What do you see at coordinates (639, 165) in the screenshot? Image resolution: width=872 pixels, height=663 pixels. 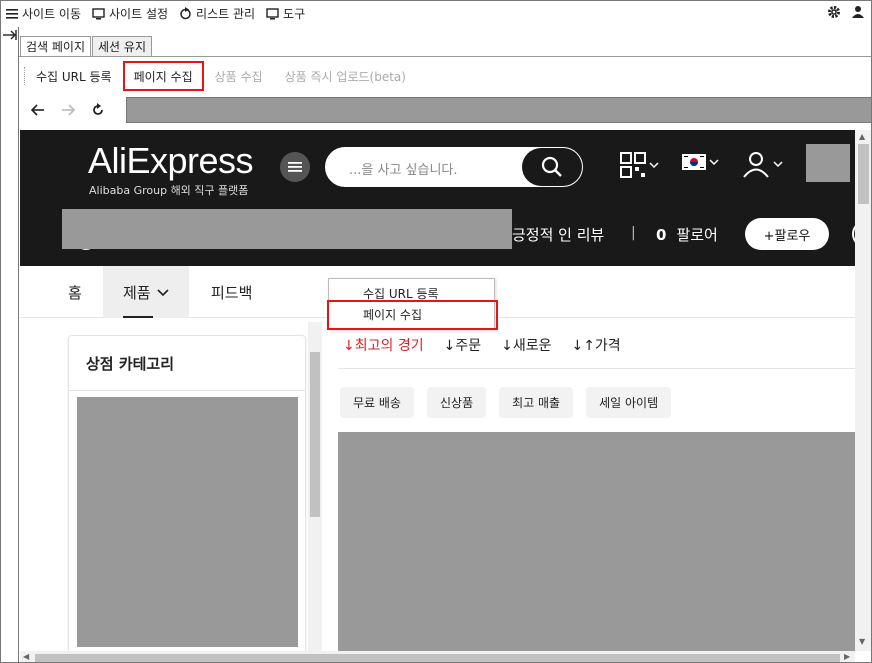 I see `qr-code-icon` at bounding box center [639, 165].